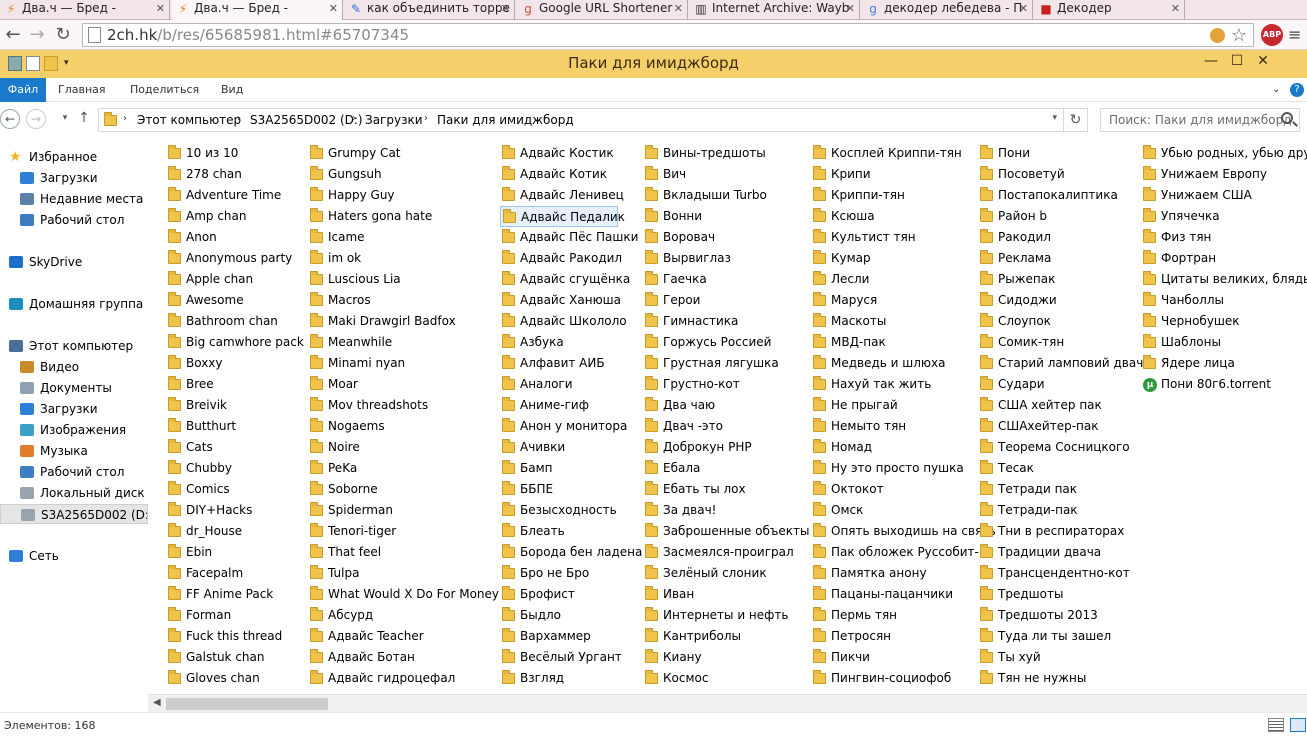 This screenshot has height=739, width=1307. Describe the element at coordinates (403, 258) in the screenshot. I see `folder-item: im ok` at that location.